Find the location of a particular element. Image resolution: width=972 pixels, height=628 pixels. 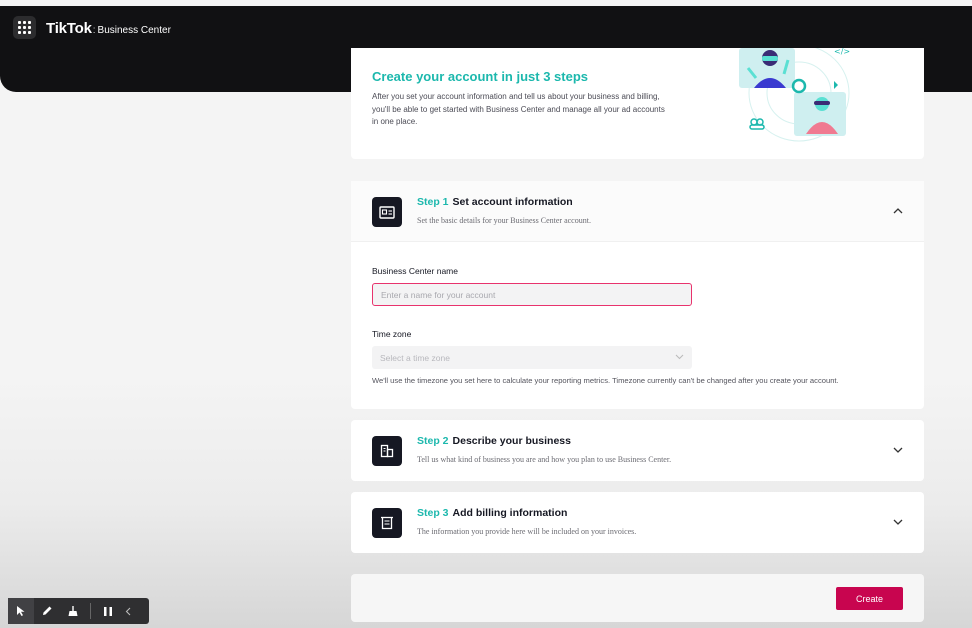

invoice-icon is located at coordinates (387, 523).